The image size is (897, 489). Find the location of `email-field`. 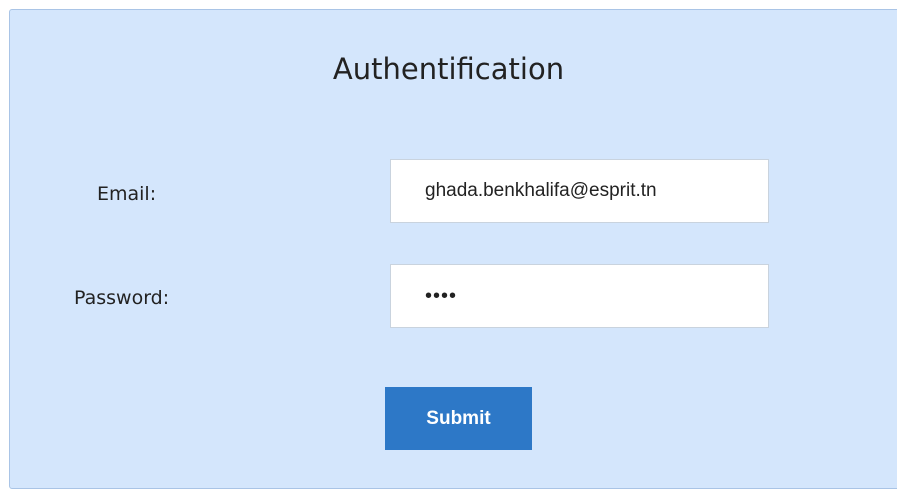

email-field is located at coordinates (579, 191).